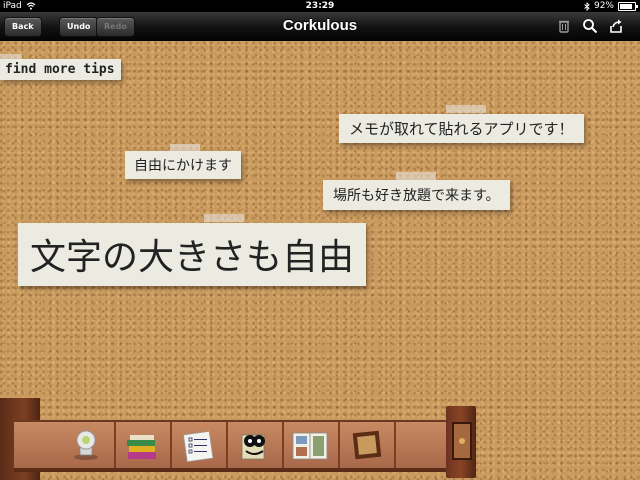  I want to click on cork-frame-tool-icon, so click(367, 445).